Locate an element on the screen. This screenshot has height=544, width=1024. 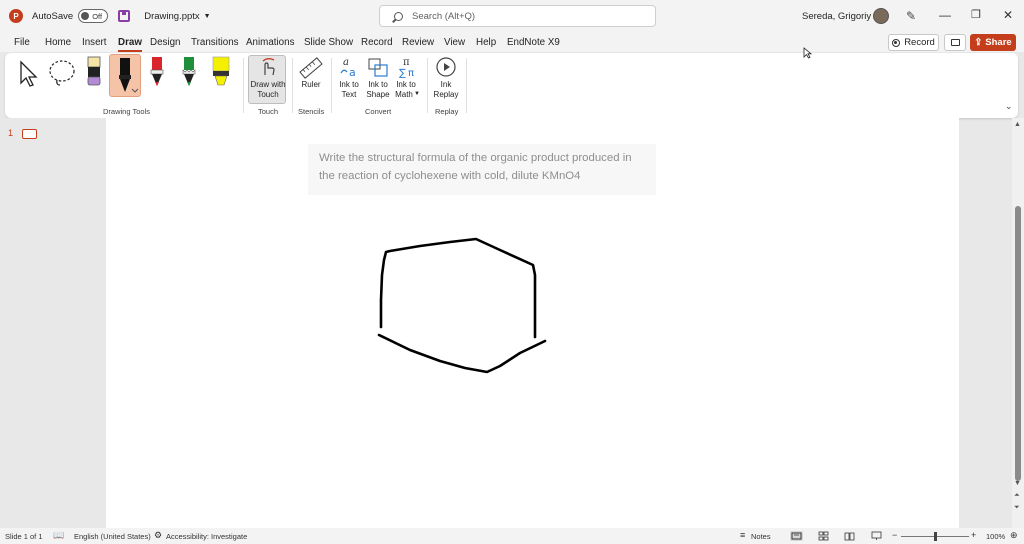
fit-to-window-icon: ⊕ is located at coordinates (1014, 535).